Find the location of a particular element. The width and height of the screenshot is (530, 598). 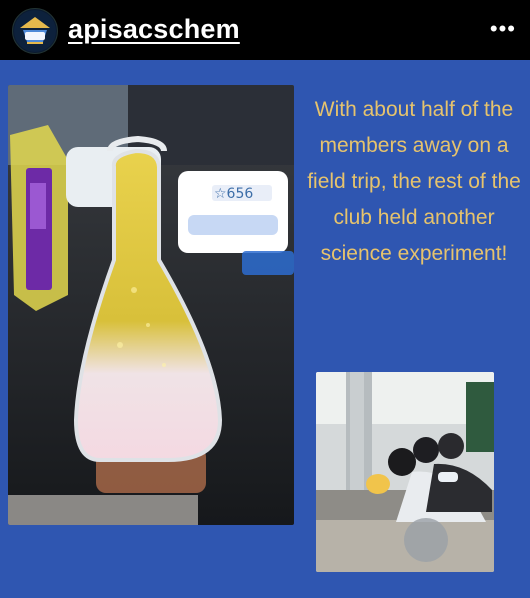

post-username: apisacschem is located at coordinates (154, 29).